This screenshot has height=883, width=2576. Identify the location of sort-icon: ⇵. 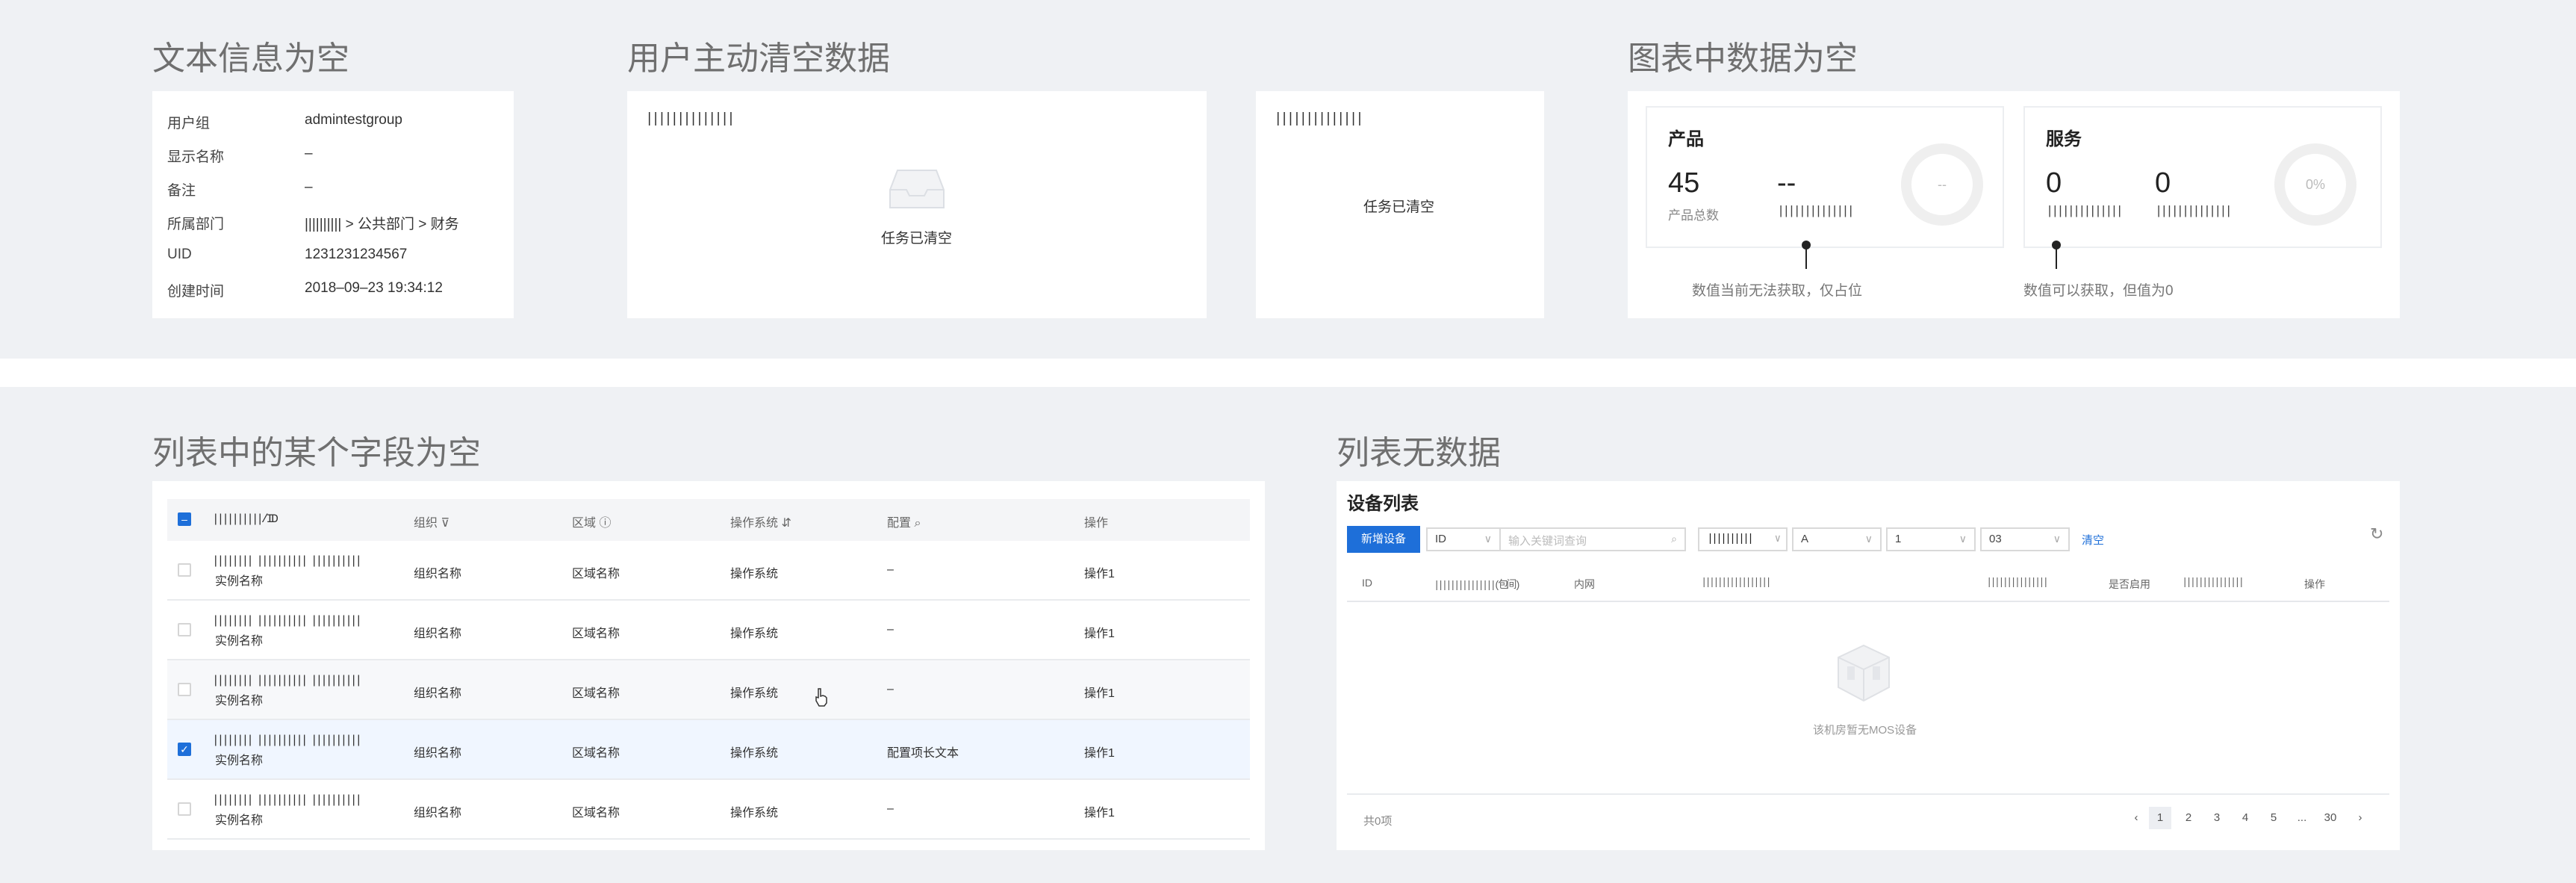
(786, 523).